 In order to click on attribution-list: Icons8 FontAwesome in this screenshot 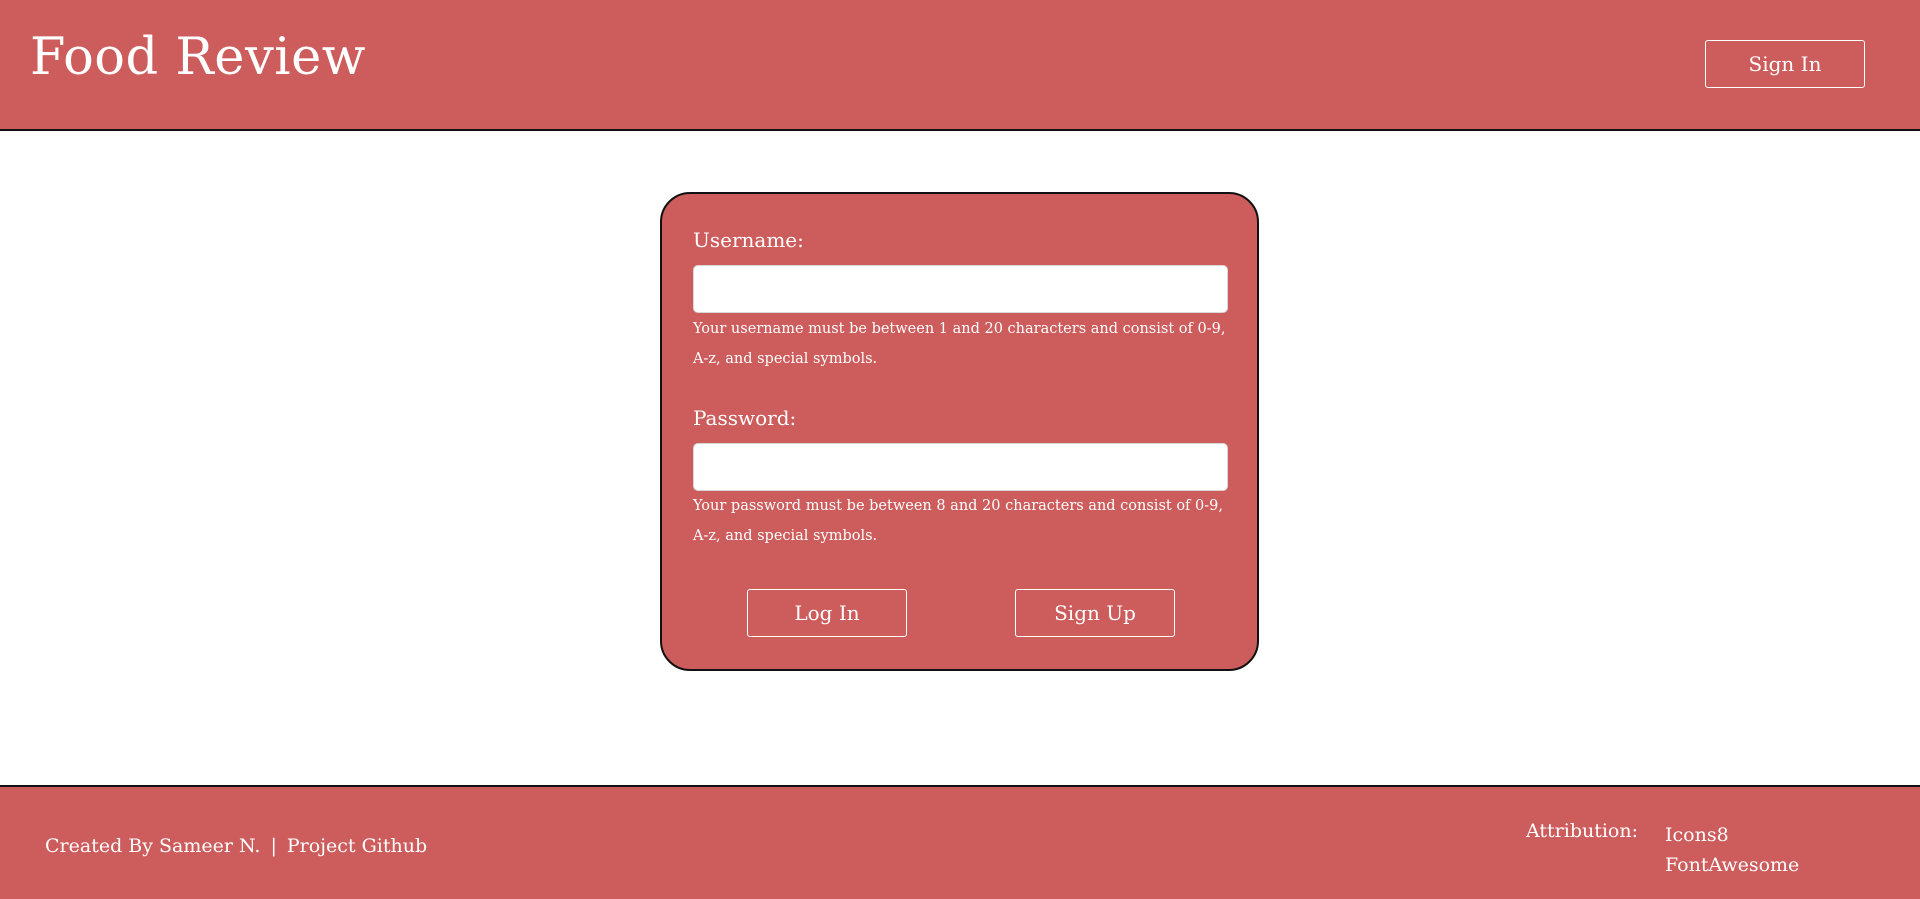, I will do `click(1732, 850)`.